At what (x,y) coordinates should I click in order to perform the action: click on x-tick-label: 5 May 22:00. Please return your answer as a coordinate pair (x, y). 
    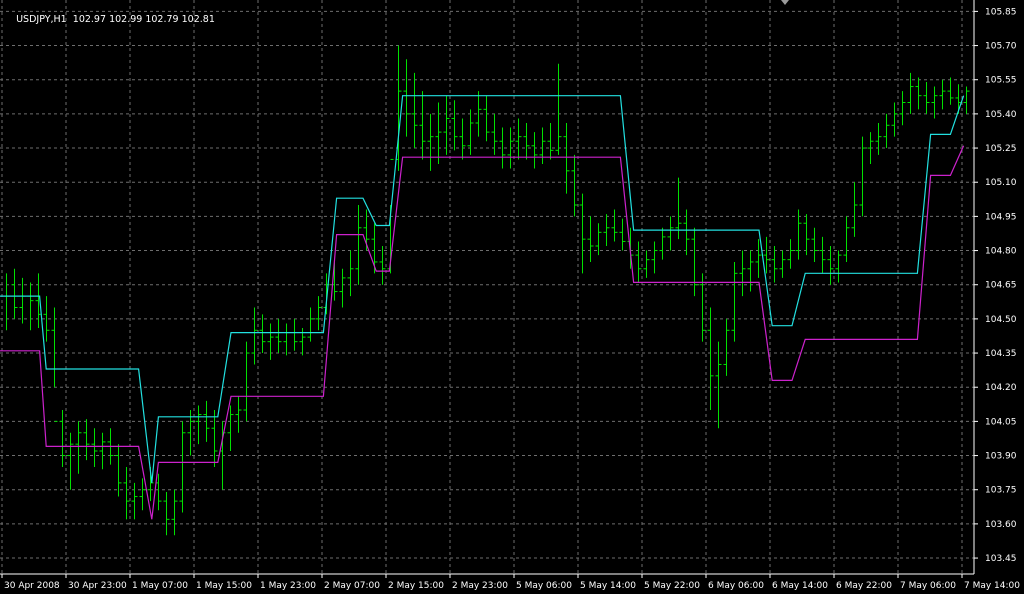
    Looking at the image, I should click on (672, 586).